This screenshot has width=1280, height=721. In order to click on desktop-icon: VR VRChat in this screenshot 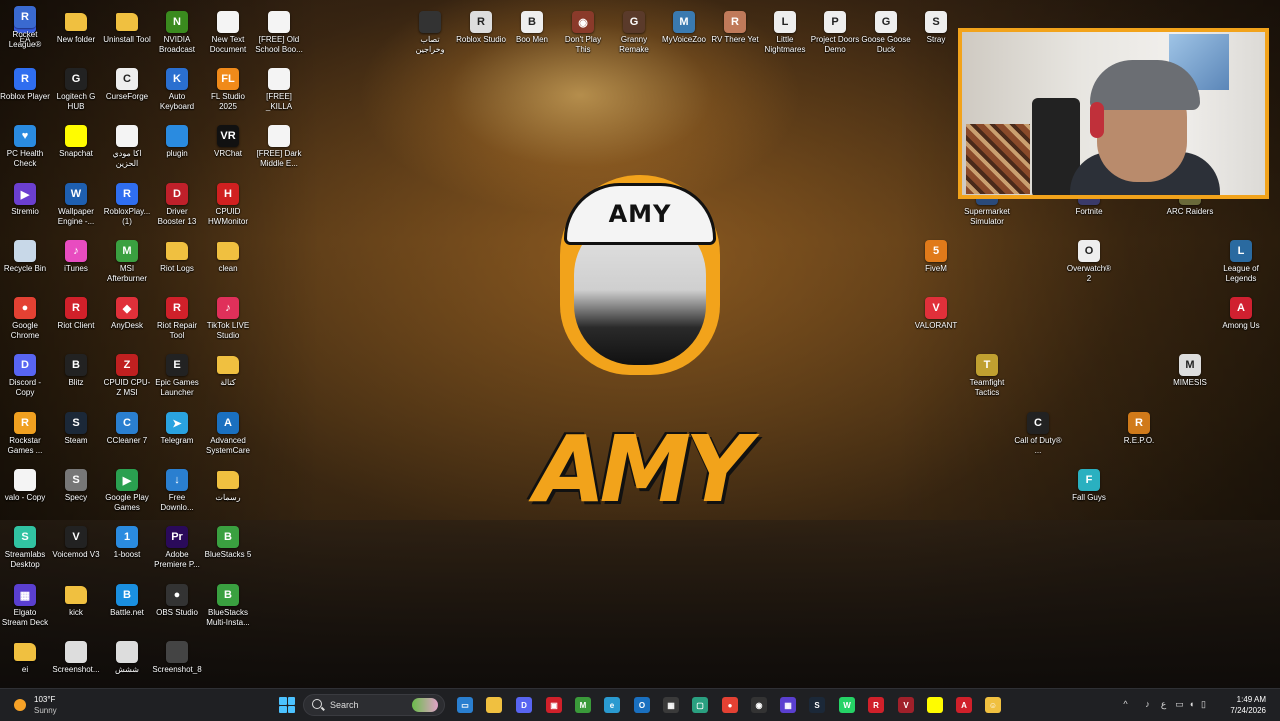, I will do `click(228, 139)`.